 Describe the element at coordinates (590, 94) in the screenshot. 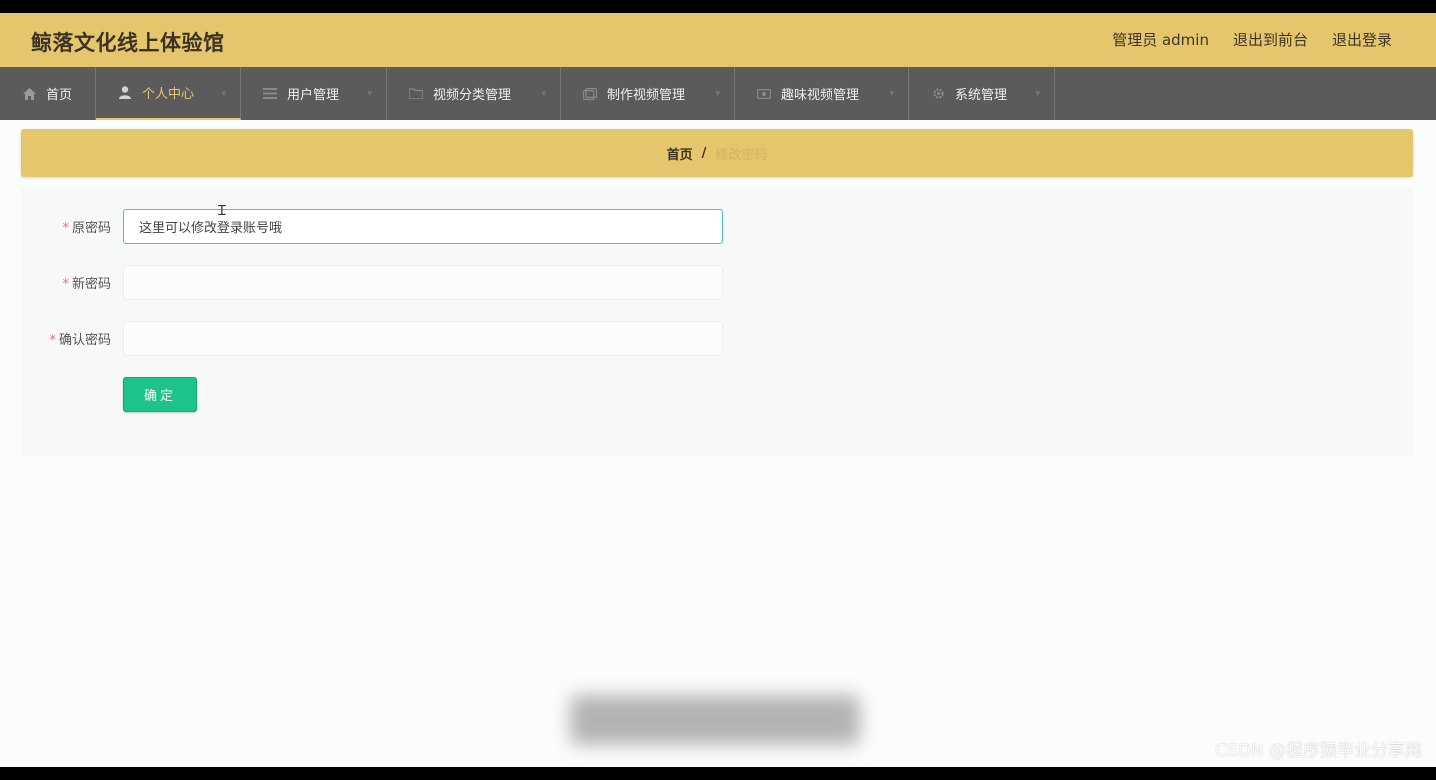

I see `video-icon` at that location.